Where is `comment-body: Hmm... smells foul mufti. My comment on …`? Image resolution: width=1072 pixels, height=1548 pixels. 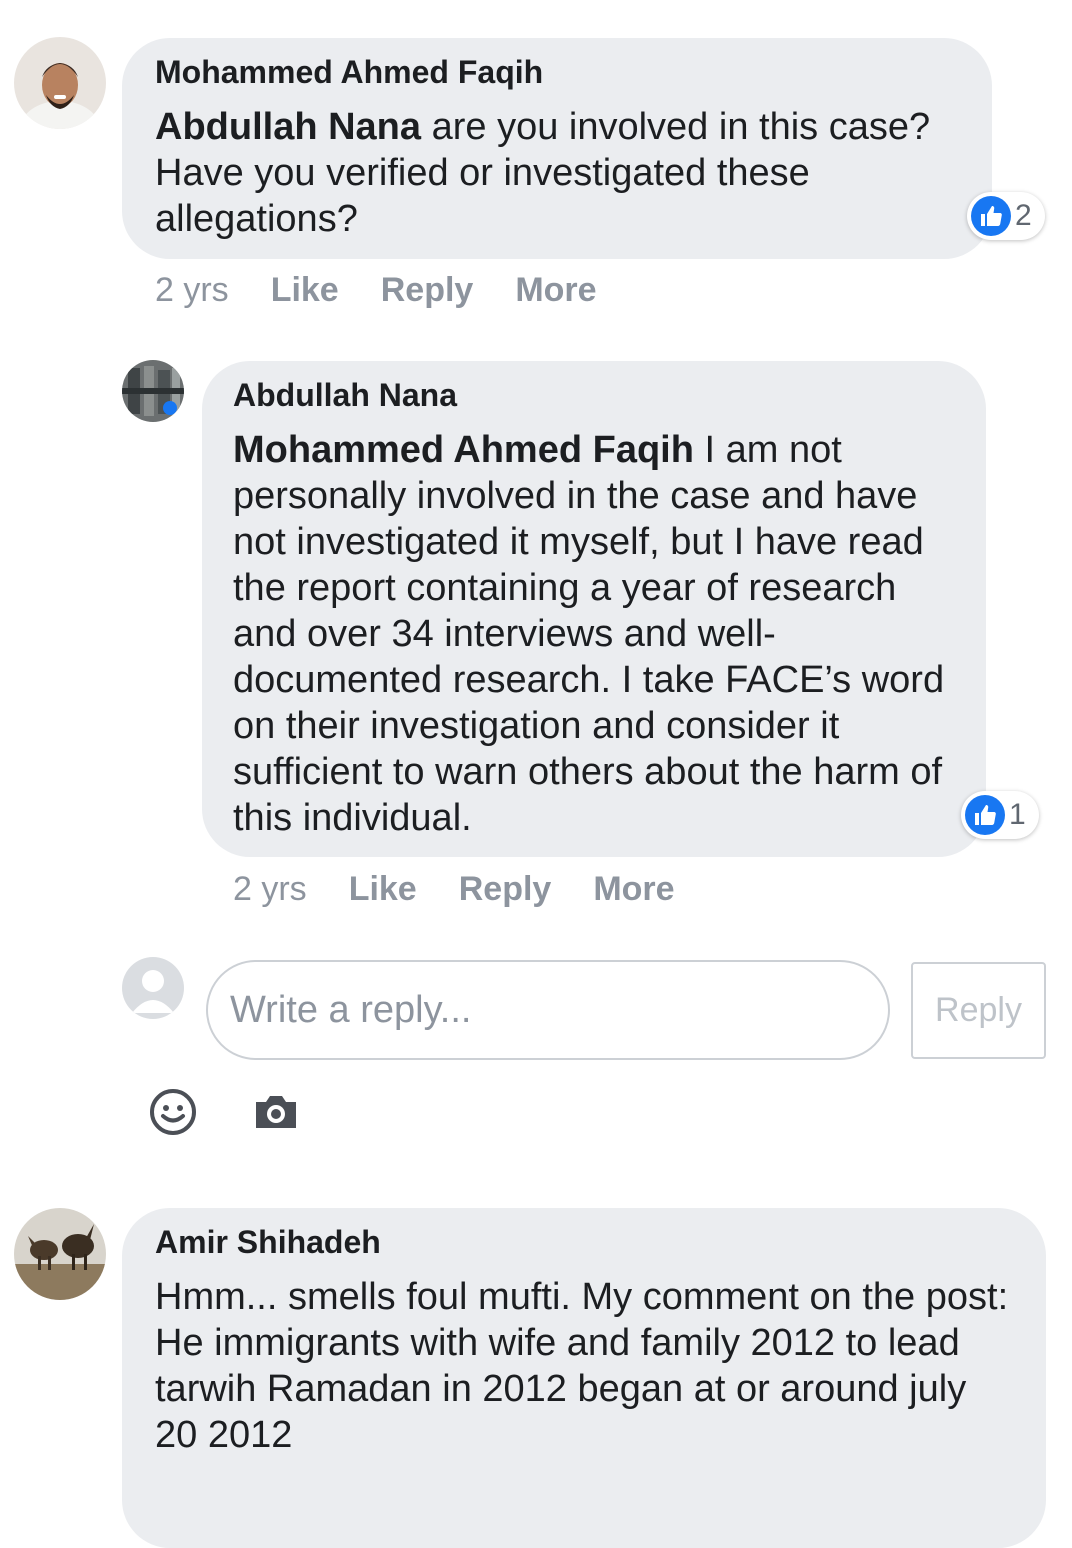 comment-body: Hmm... smells foul mufti. My comment on … is located at coordinates (582, 1366).